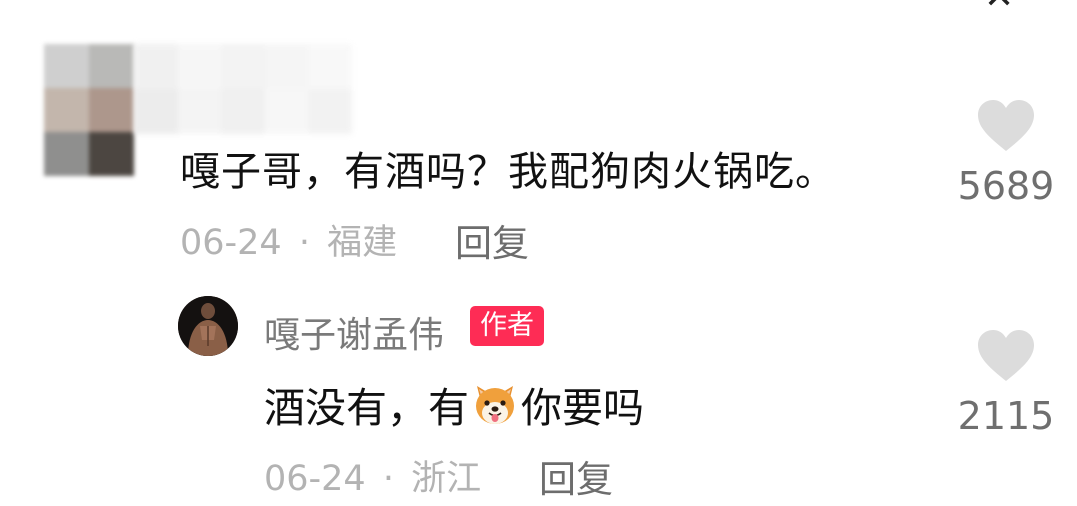 The image size is (1077, 506). Describe the element at coordinates (1006, 186) in the screenshot. I see `comment-like-count: 5689` at that location.